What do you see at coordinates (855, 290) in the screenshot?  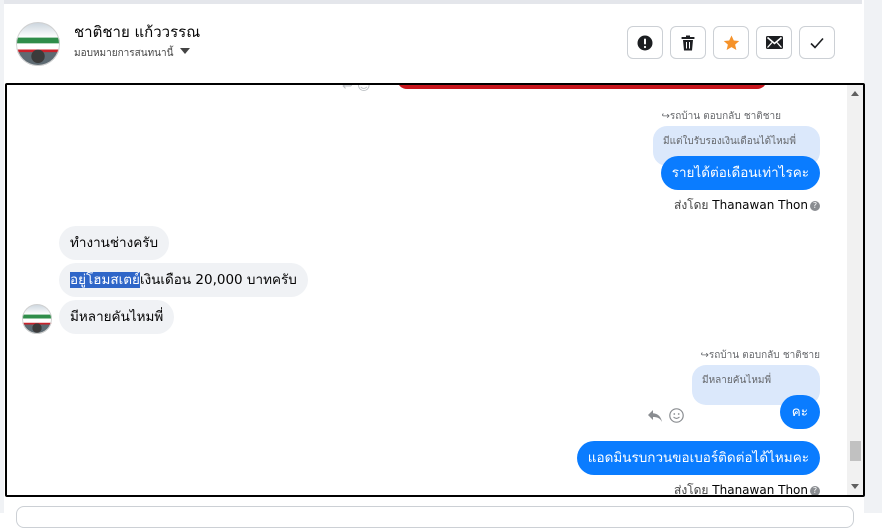 I see `scrollbar` at bounding box center [855, 290].